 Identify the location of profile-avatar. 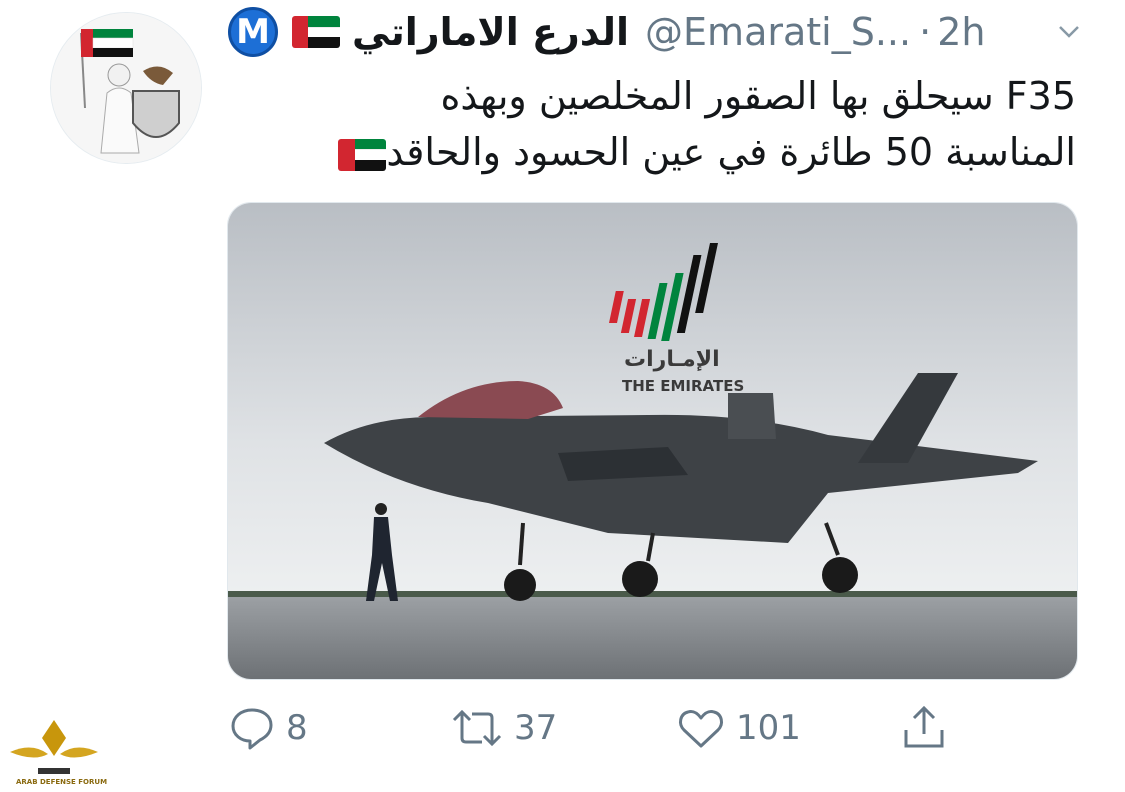
(126, 88).